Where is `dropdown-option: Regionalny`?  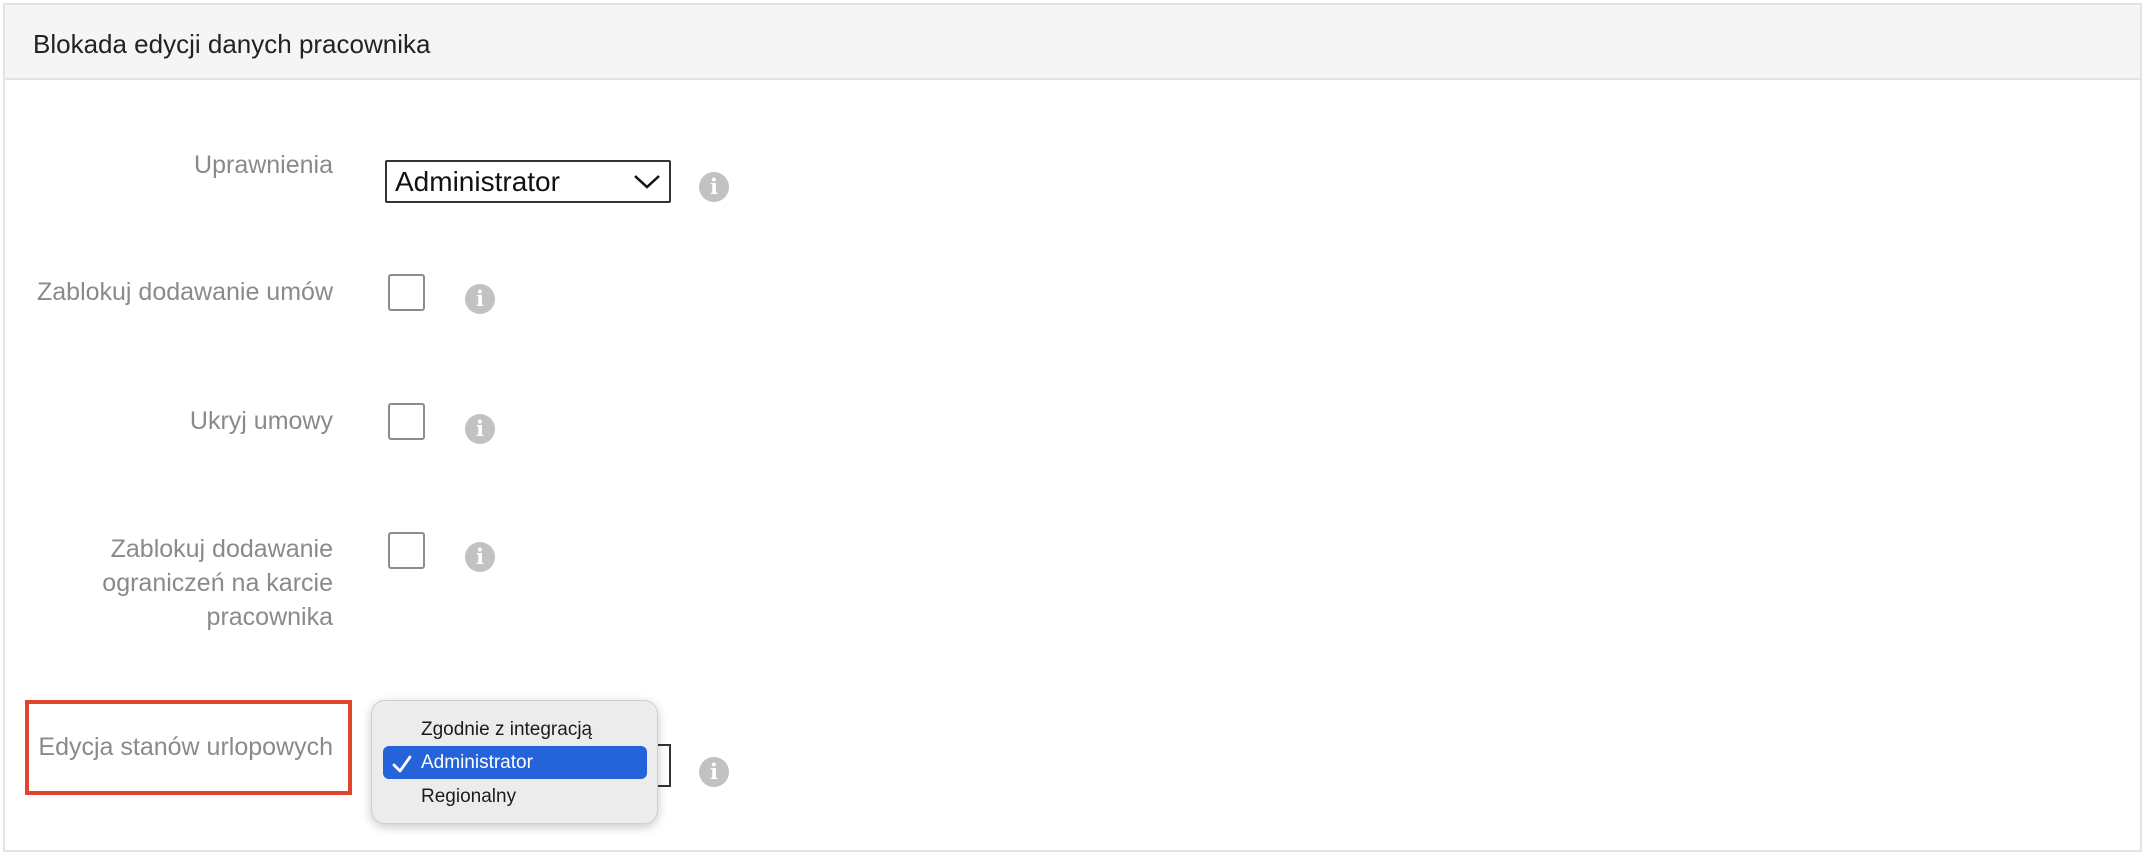
dropdown-option: Regionalny is located at coordinates (515, 796).